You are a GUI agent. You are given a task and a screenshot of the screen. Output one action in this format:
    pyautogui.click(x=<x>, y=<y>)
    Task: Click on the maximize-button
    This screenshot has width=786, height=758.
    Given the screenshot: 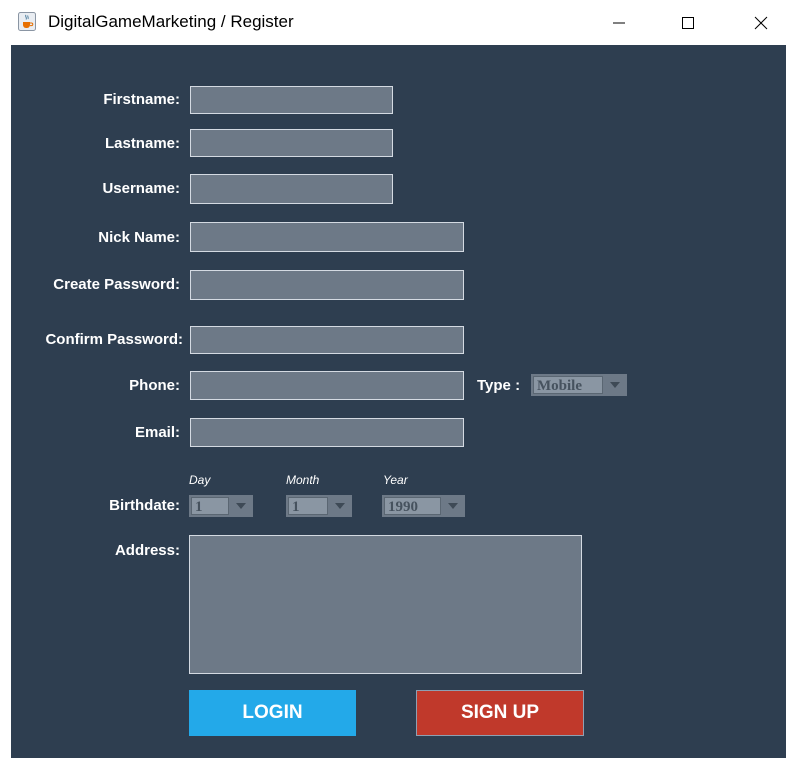 What is the action you would take?
    pyautogui.click(x=688, y=22)
    